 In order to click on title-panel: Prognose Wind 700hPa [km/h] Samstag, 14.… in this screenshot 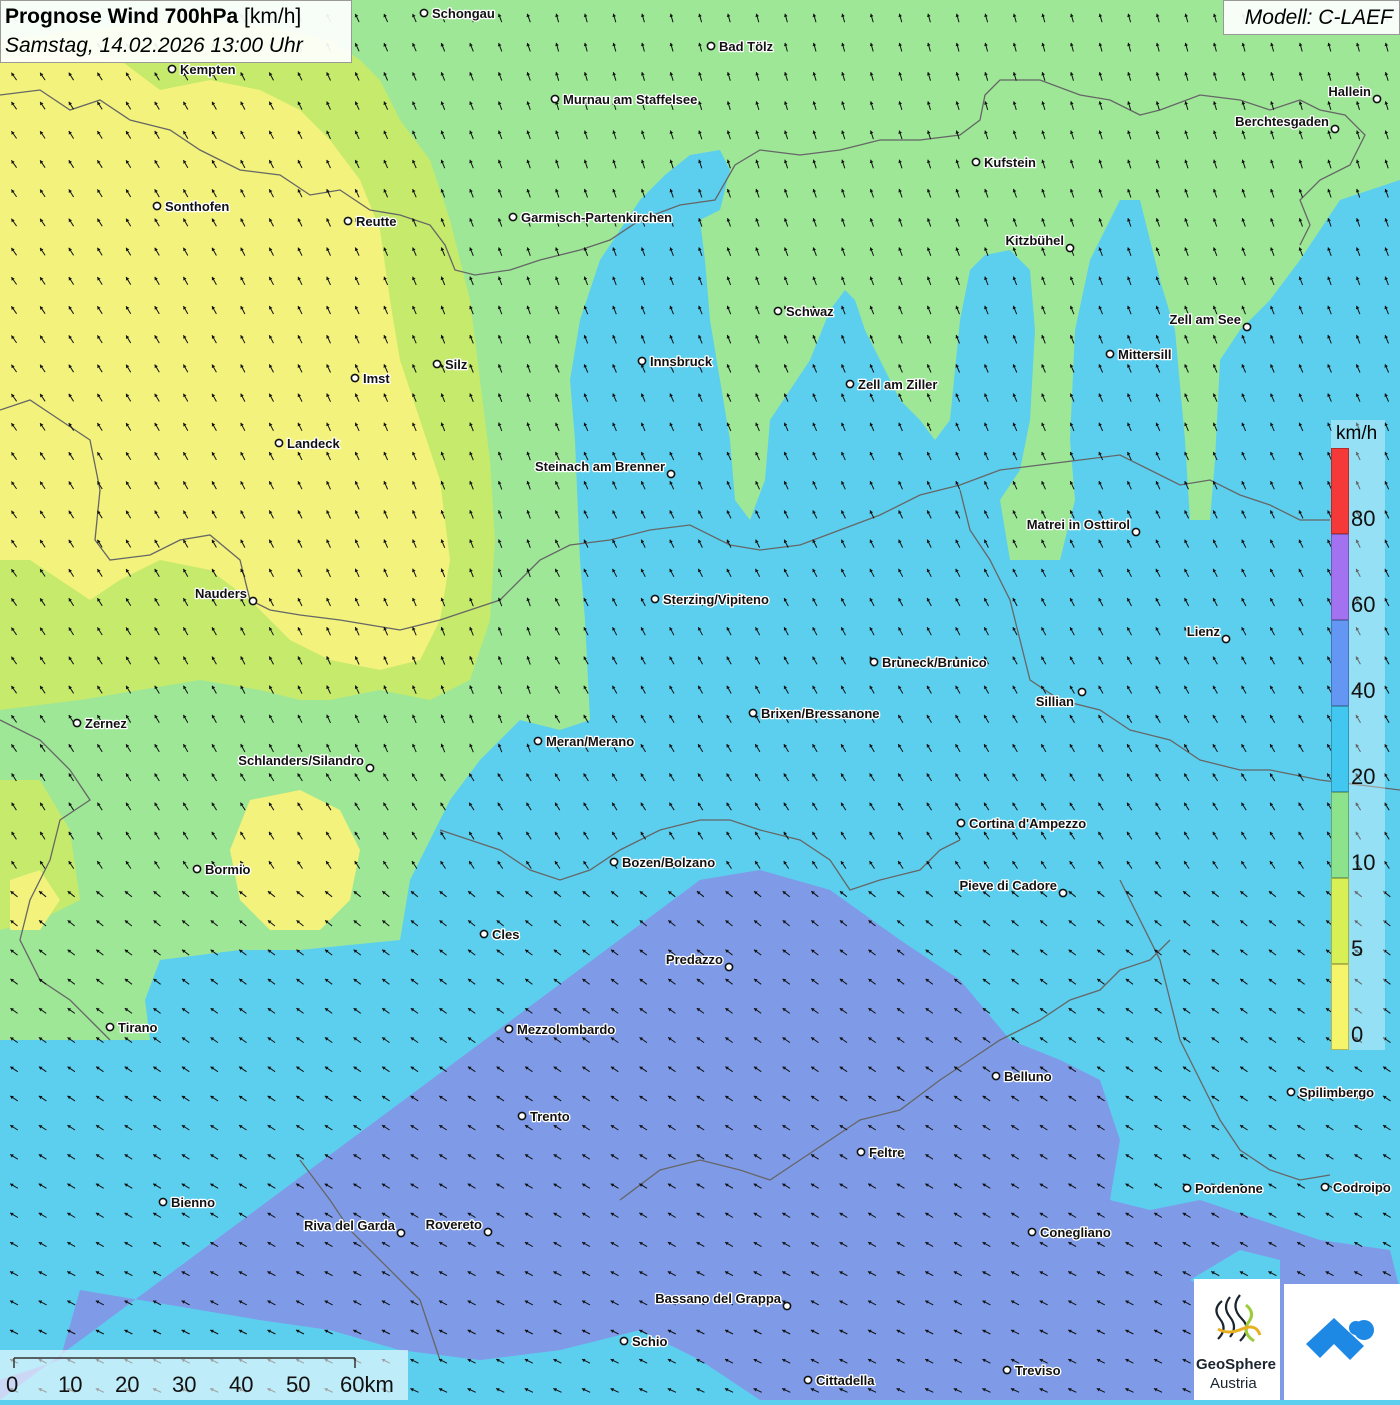, I will do `click(176, 31)`.